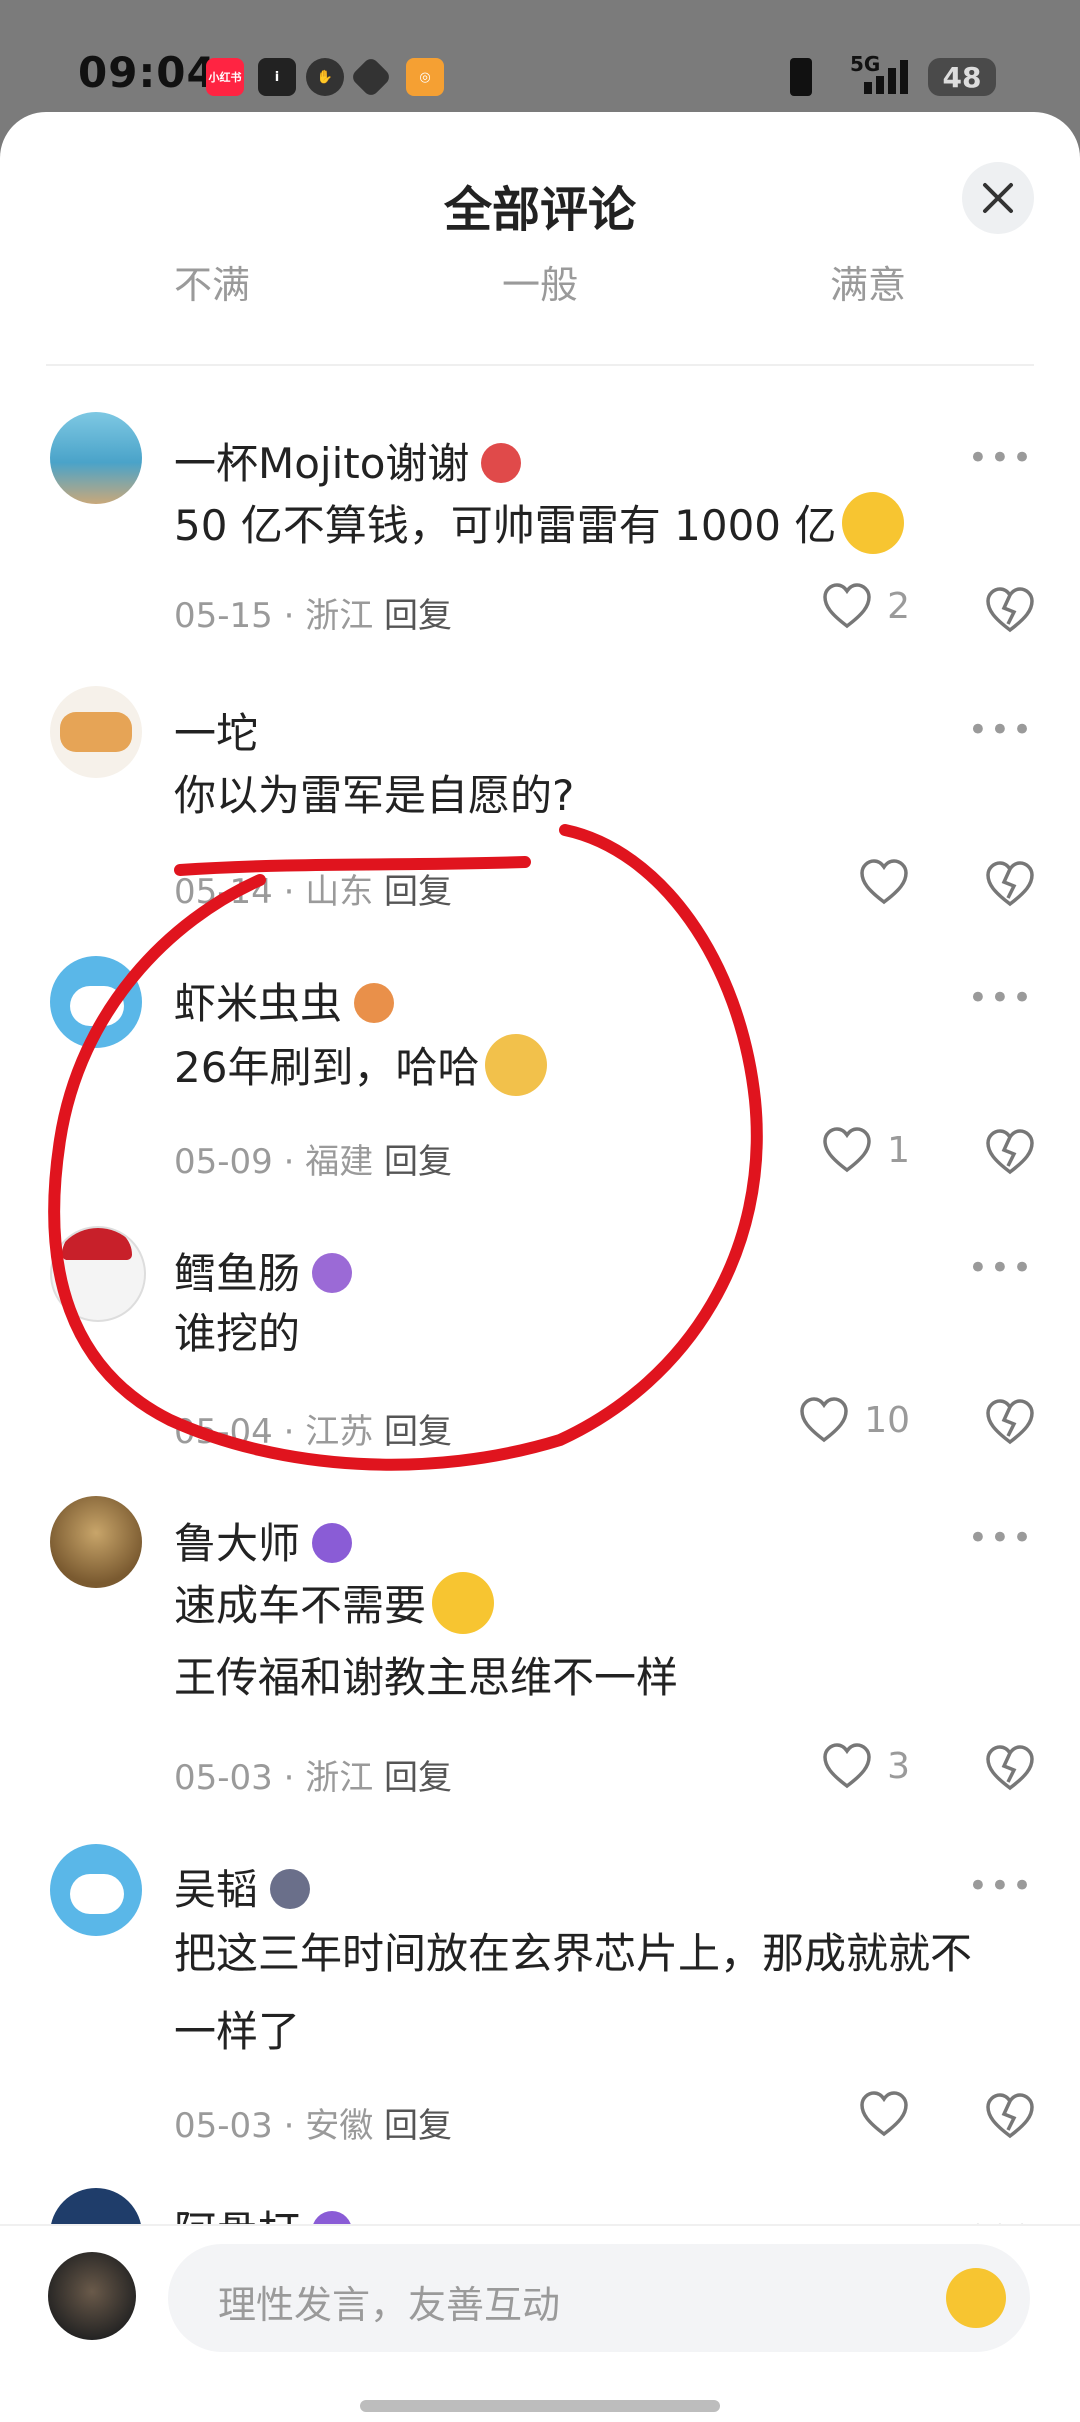  Describe the element at coordinates (389, 2305) in the screenshot. I see `input-placeholder: 理性发言，友善互动` at that location.